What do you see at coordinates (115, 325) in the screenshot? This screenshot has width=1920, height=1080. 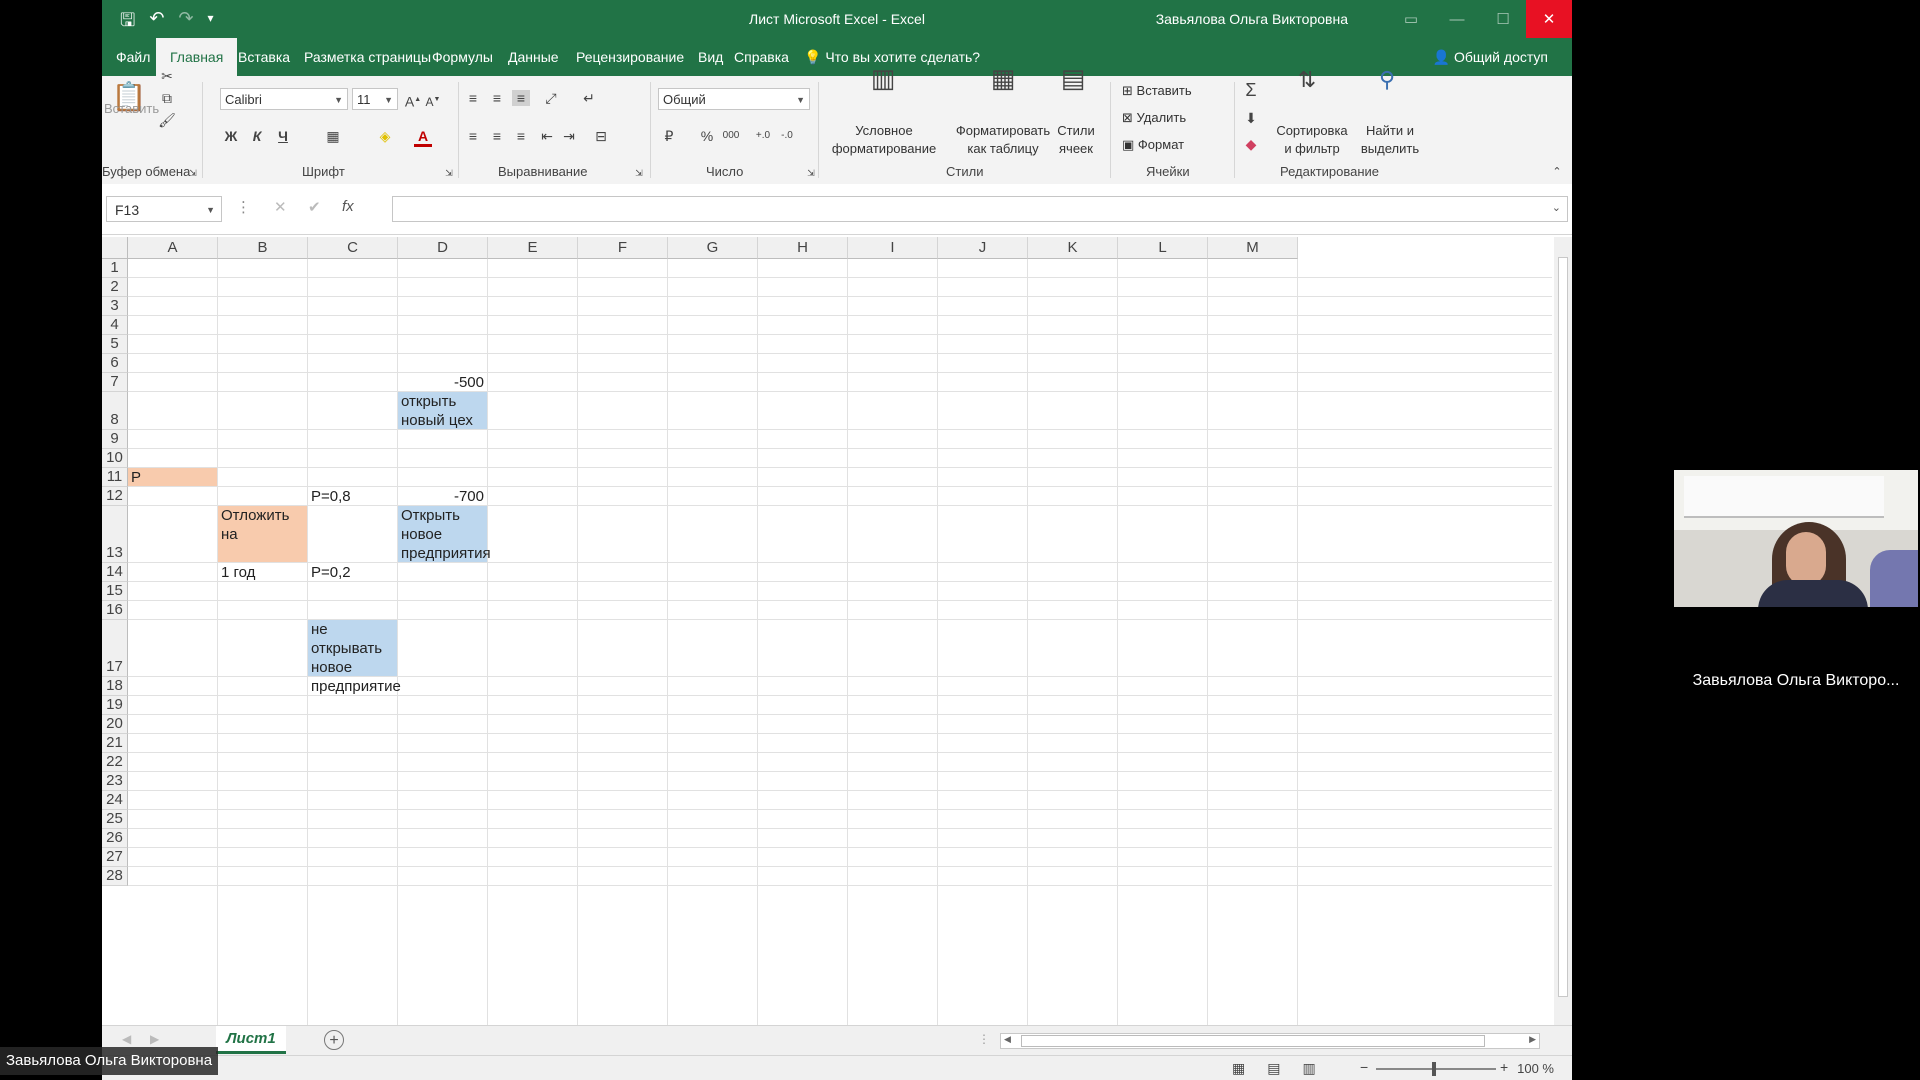 I see `row-header-4: 4` at bounding box center [115, 325].